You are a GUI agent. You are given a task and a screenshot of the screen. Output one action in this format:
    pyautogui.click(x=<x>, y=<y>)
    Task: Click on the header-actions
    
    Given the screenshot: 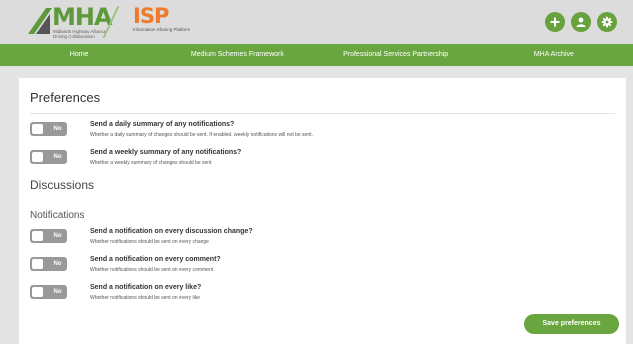 What is the action you would take?
    pyautogui.click(x=581, y=22)
    